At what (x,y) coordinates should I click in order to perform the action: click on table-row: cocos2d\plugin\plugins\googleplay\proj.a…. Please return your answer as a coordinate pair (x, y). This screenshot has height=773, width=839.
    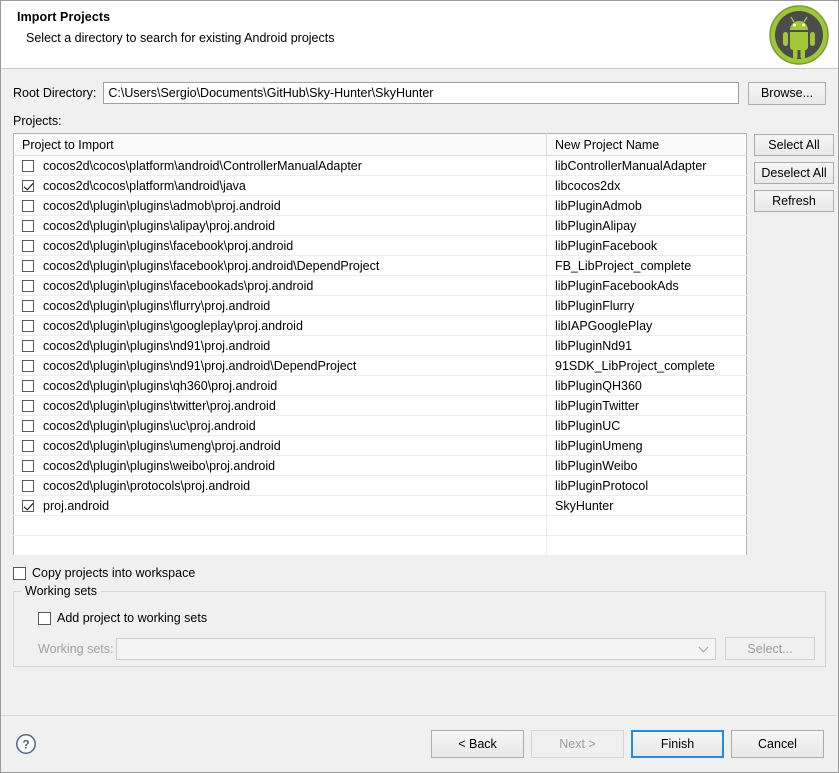
    Looking at the image, I should click on (380, 325).